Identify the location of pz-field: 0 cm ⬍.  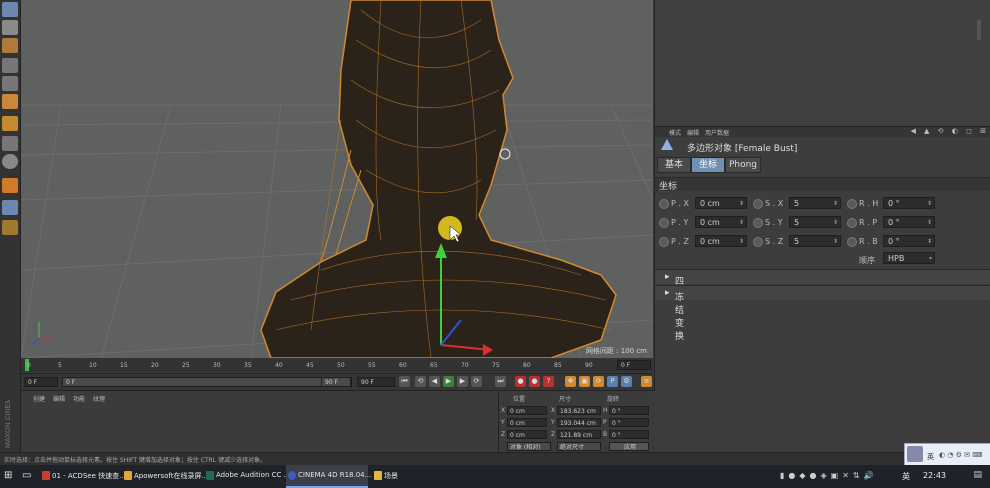
(721, 241).